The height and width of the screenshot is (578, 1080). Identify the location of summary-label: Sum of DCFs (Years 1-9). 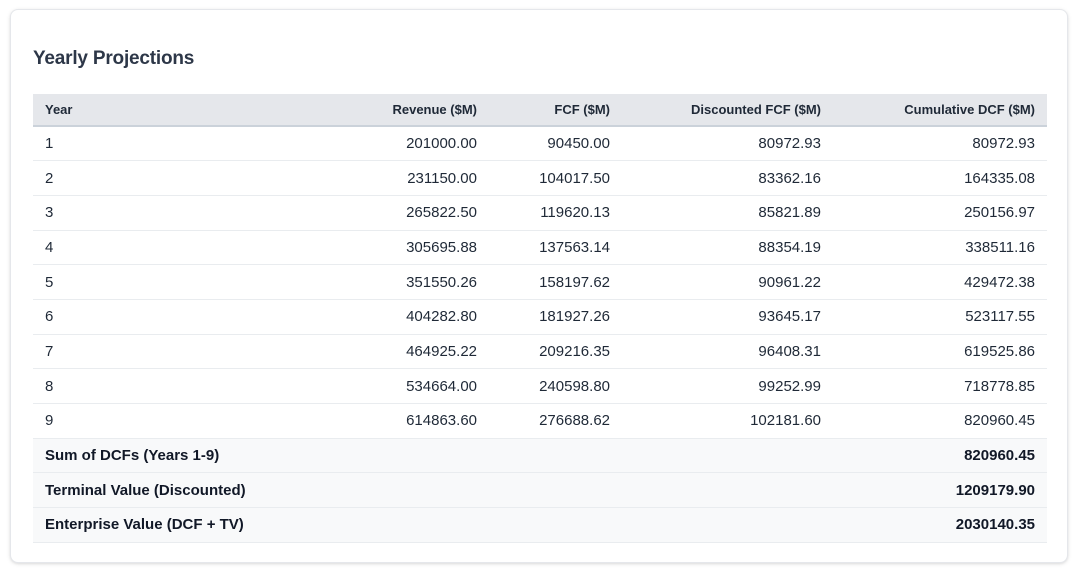
(433, 456).